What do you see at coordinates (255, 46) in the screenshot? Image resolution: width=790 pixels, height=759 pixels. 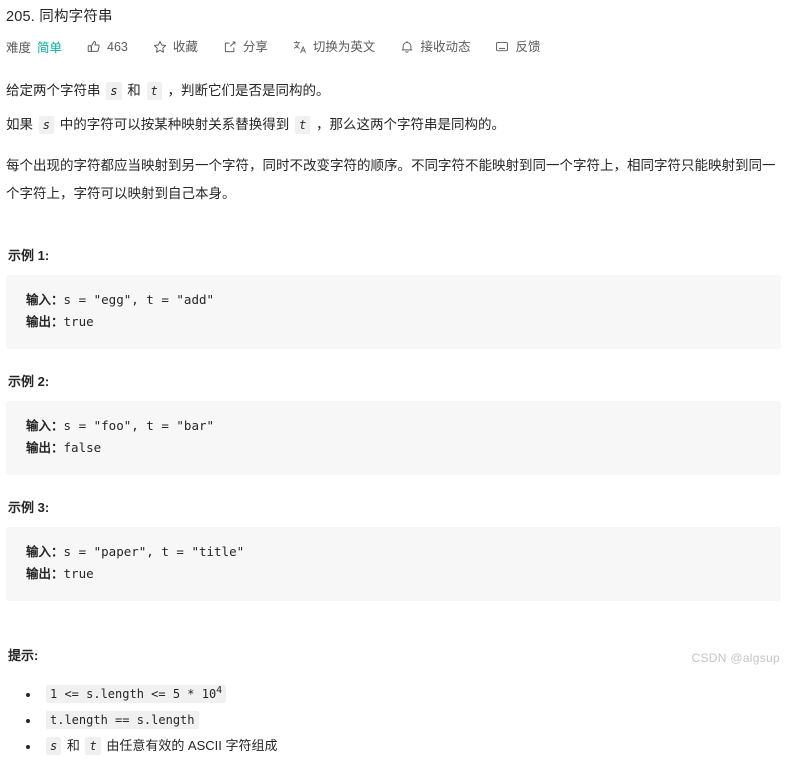 I see `share-label: 分享` at bounding box center [255, 46].